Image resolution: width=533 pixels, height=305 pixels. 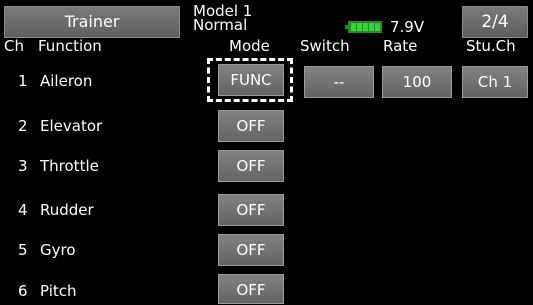 What do you see at coordinates (92, 22) in the screenshot?
I see `trainer-button: Trainer` at bounding box center [92, 22].